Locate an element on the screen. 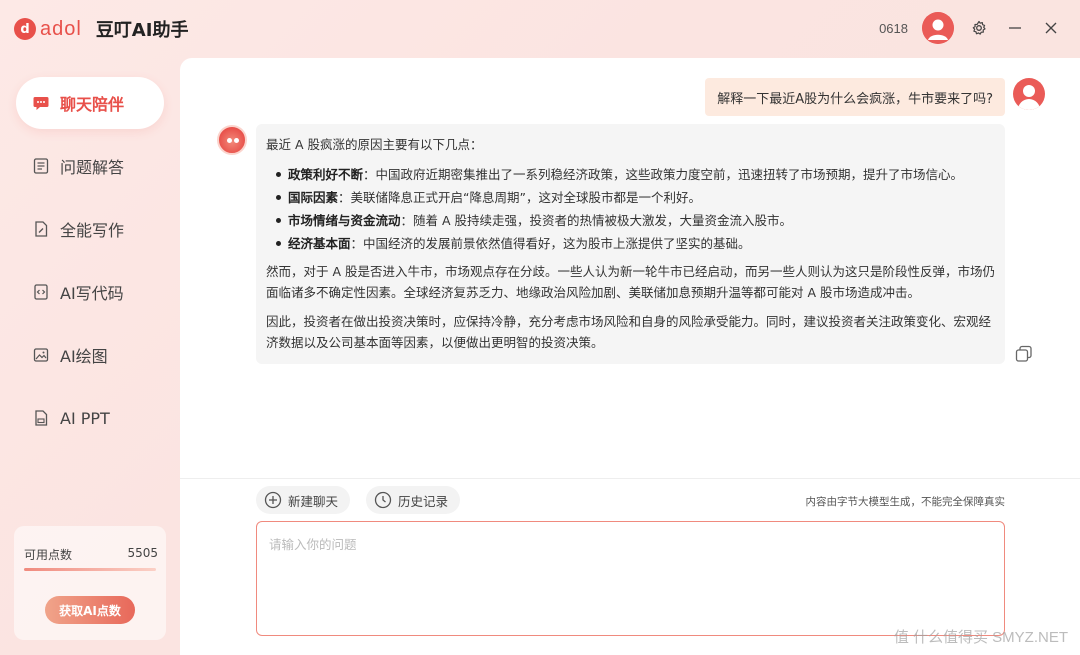  image-icon is located at coordinates (41, 355).